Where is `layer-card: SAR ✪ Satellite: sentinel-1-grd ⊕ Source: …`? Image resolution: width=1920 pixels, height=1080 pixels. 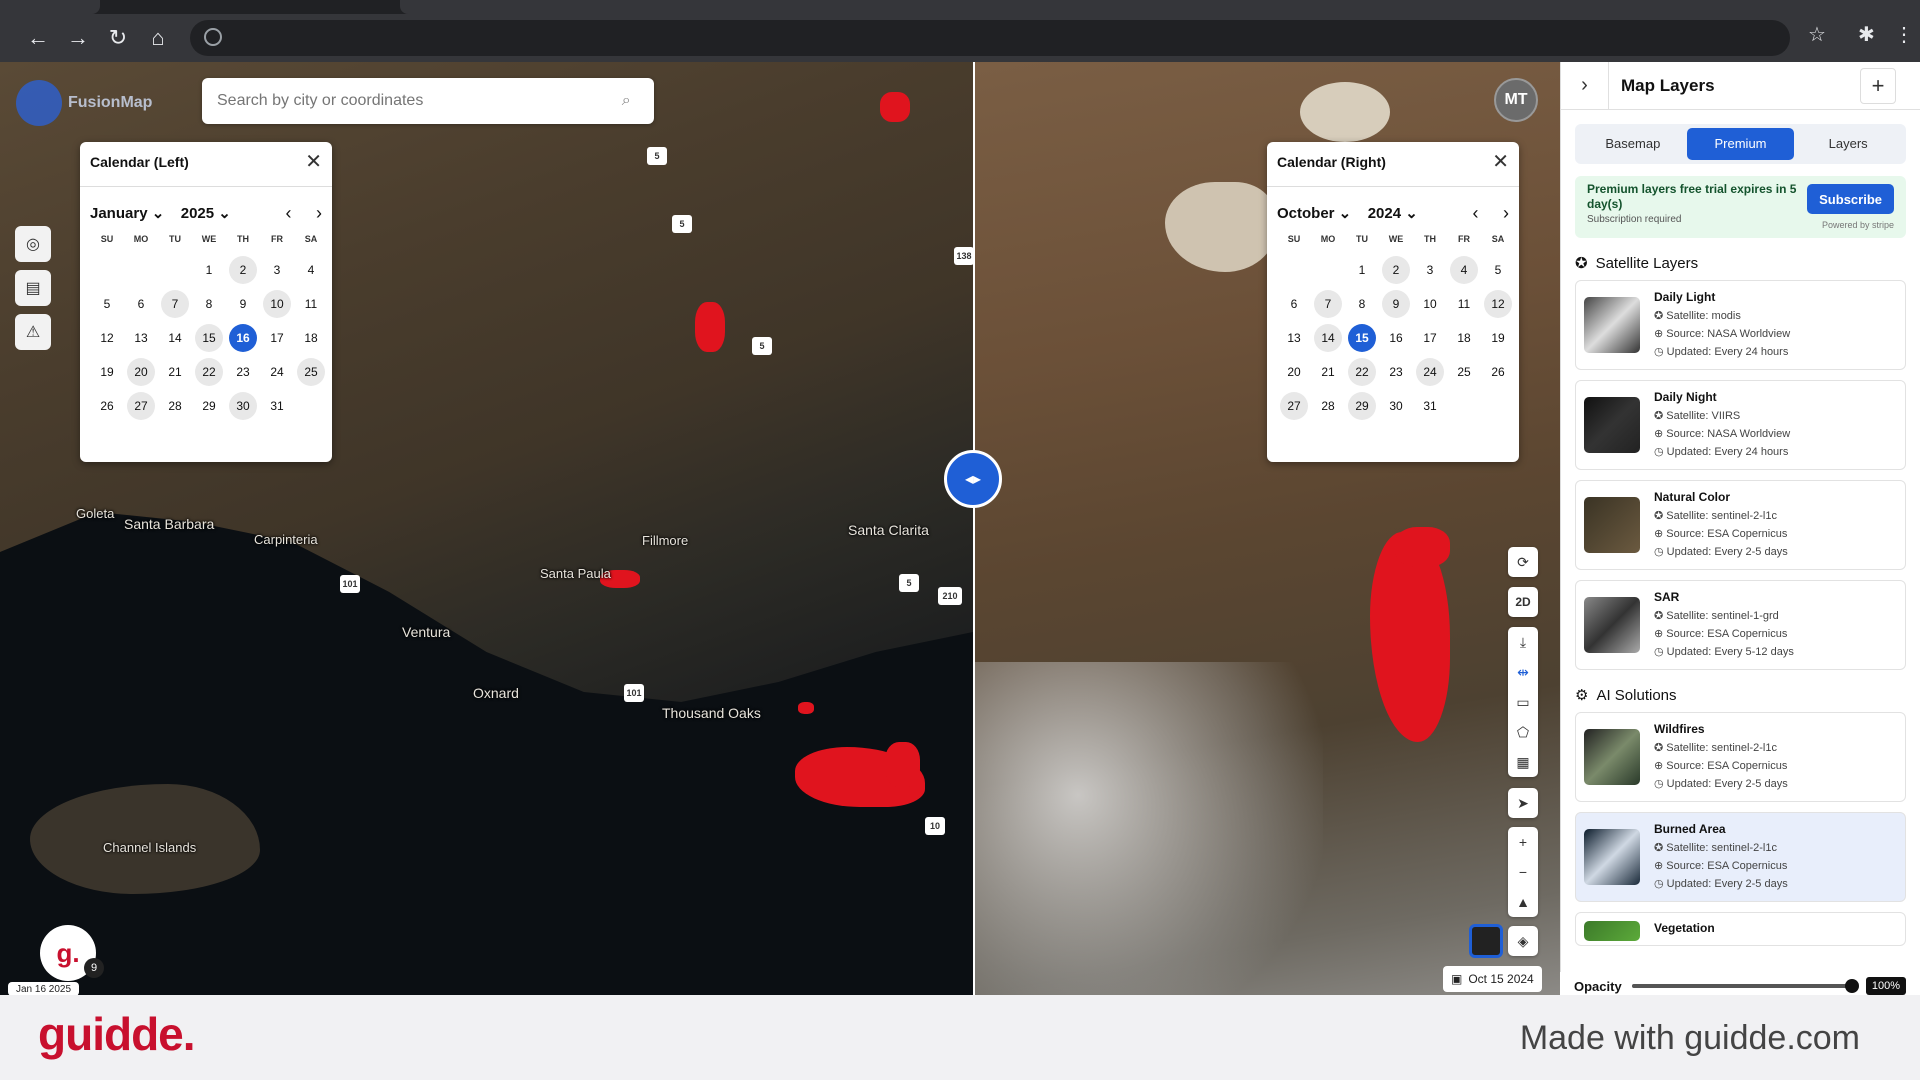 layer-card: SAR ✪ Satellite: sentinel-1-grd ⊕ Source: … is located at coordinates (1740, 625).